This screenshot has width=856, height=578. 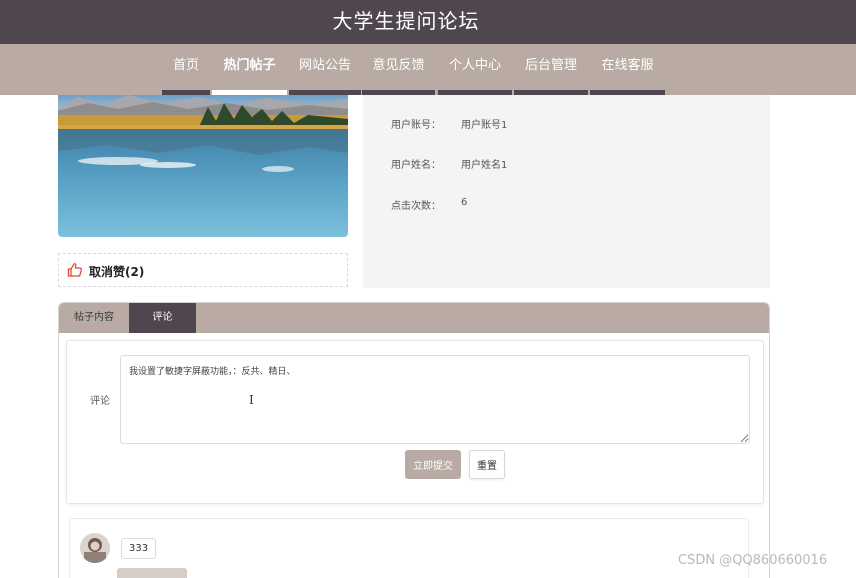 I want to click on tab-strip: 帖子内容 评论, so click(x=414, y=318).